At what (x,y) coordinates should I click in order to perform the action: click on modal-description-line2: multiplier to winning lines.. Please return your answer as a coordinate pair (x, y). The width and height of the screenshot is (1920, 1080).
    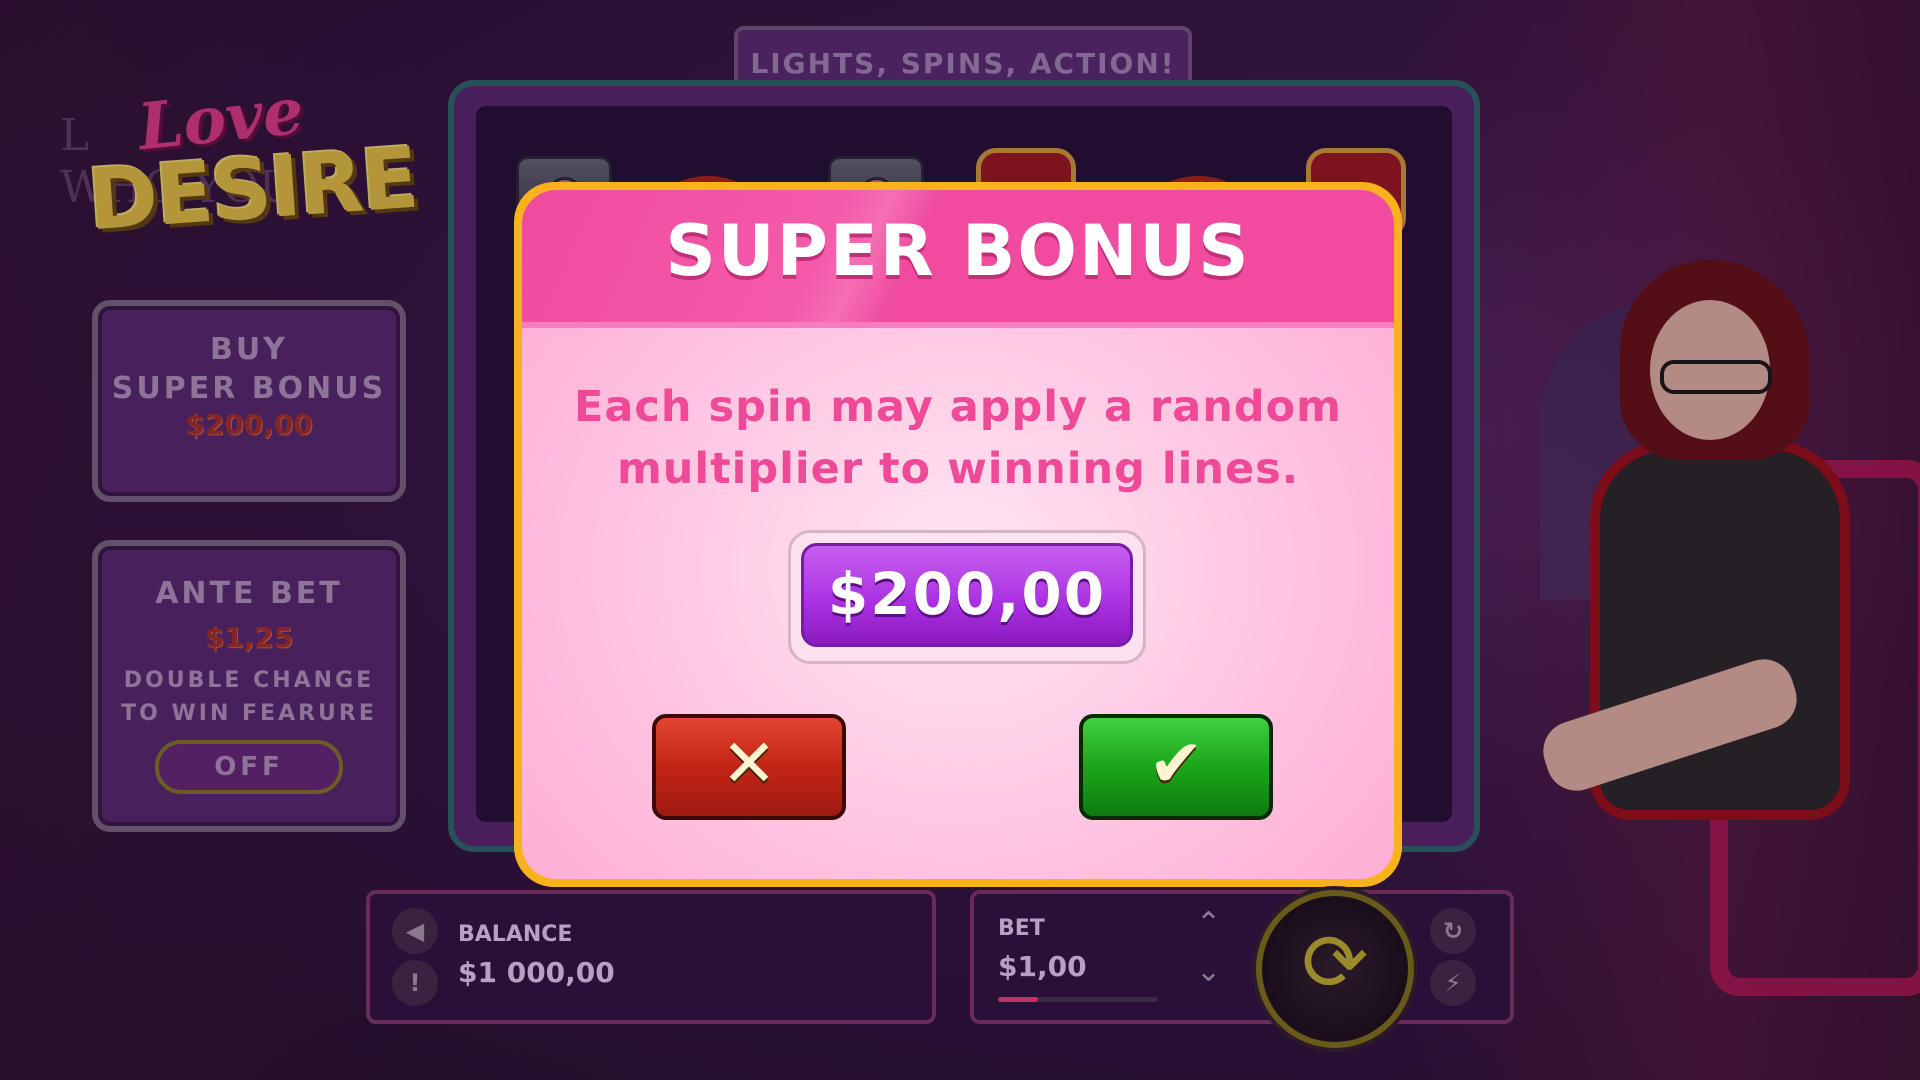
    Looking at the image, I should click on (958, 469).